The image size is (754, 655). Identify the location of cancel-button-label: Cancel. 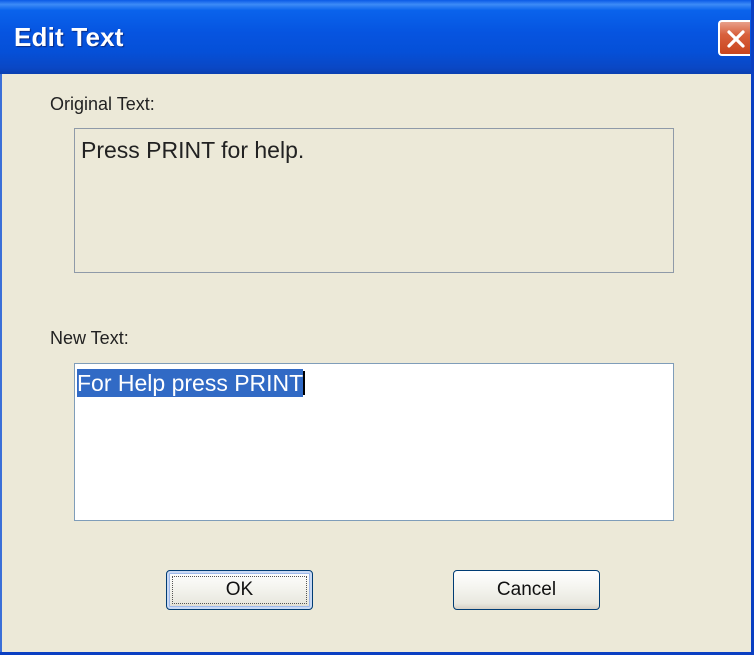
(526, 589).